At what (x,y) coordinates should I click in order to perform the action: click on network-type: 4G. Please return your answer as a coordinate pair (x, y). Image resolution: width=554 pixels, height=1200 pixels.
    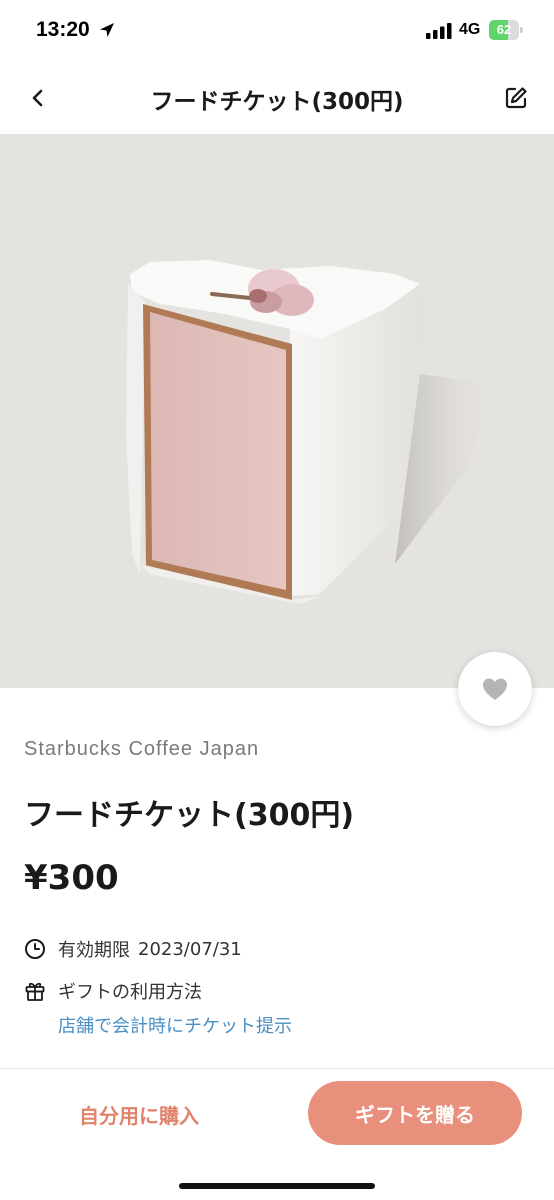
    Looking at the image, I should click on (470, 29).